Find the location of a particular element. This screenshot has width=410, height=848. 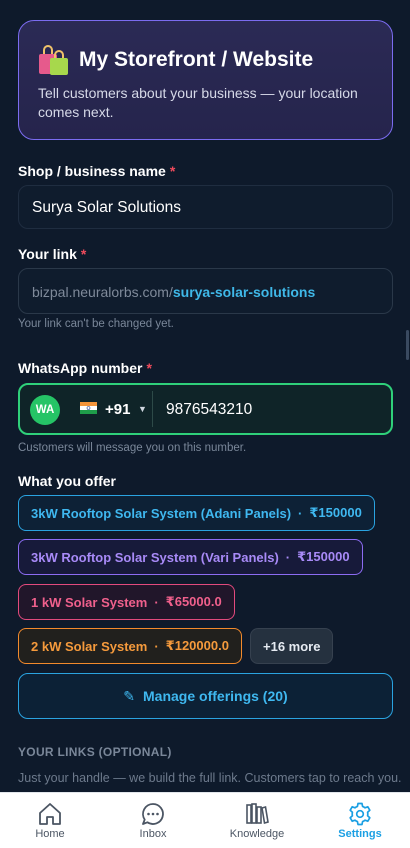

nav-home: Home is located at coordinates (50, 820).